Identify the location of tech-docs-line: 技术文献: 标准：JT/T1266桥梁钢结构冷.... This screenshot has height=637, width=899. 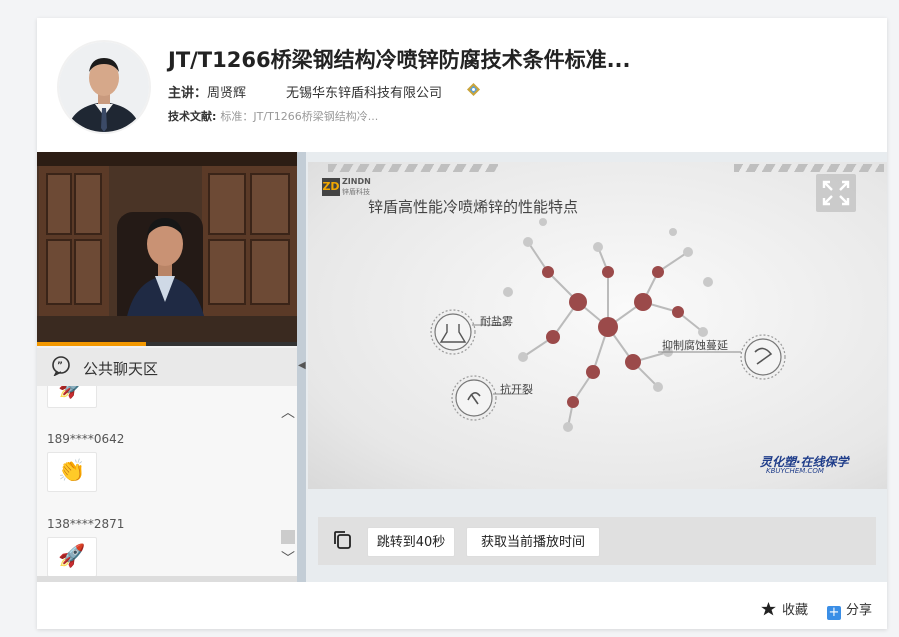
(273, 116).